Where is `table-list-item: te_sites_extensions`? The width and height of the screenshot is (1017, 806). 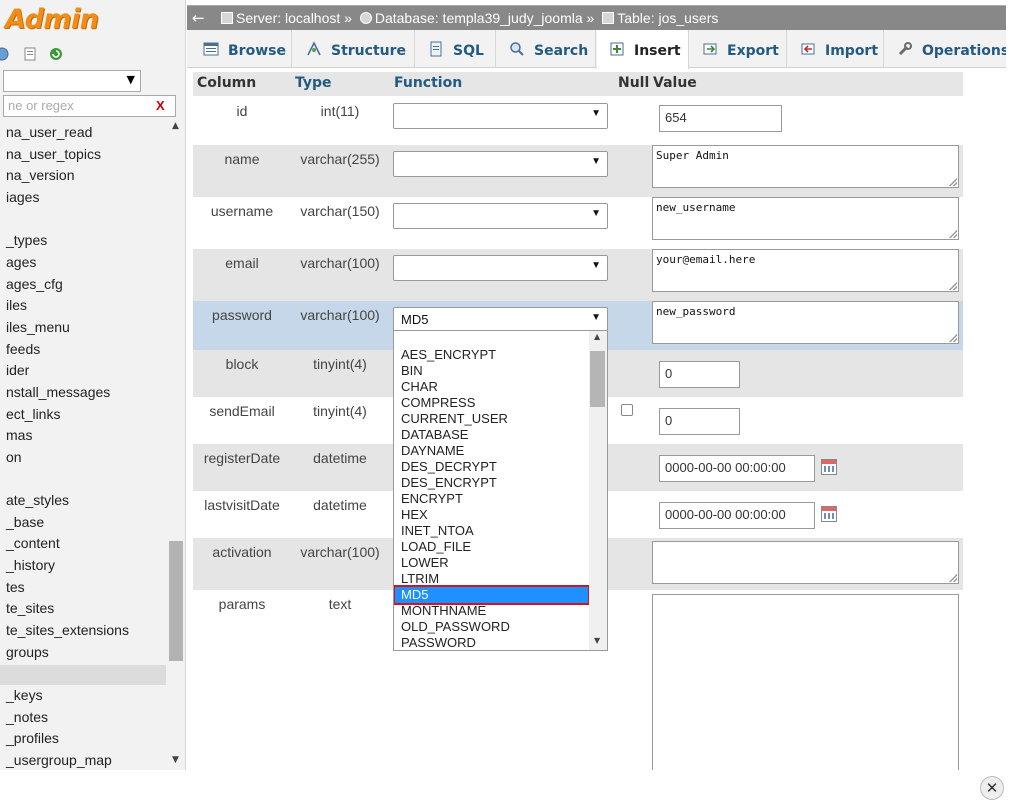
table-list-item: te_sites_extensions is located at coordinates (67, 632).